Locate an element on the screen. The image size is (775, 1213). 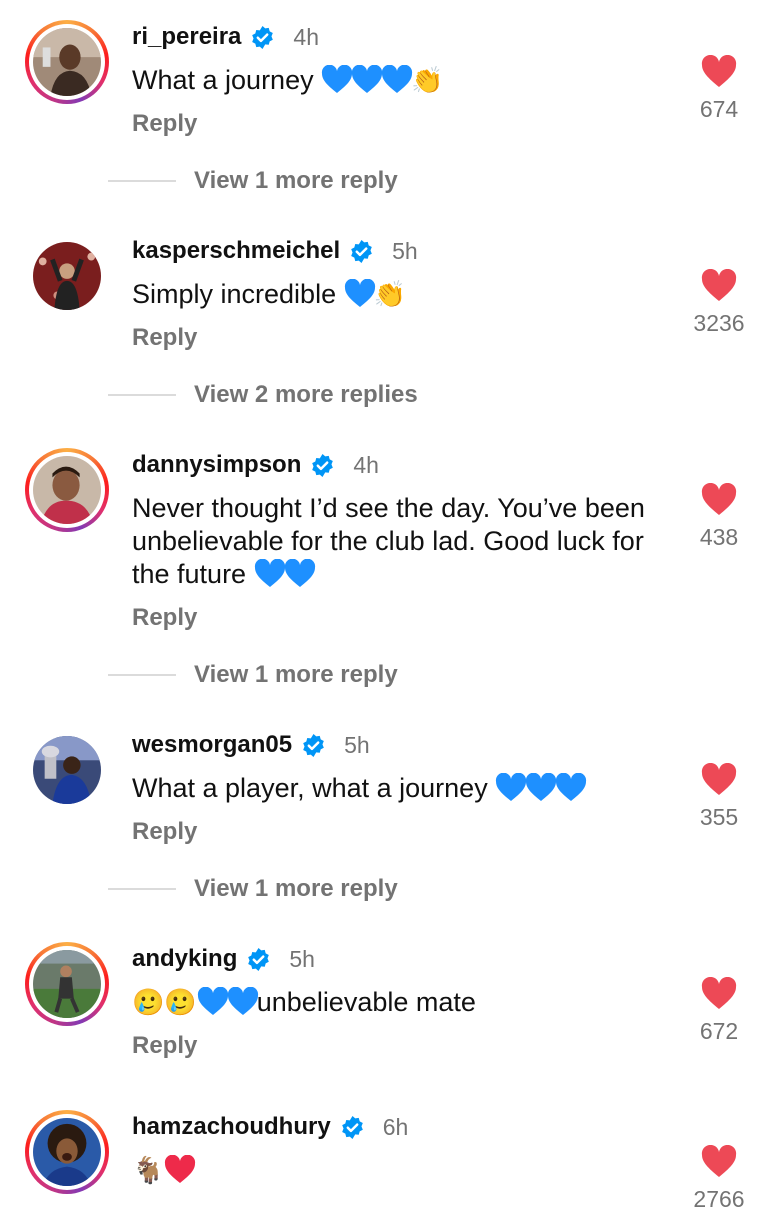
comment-text: 🥲🥲 unbelievable mate is located at coordinates (304, 1002).